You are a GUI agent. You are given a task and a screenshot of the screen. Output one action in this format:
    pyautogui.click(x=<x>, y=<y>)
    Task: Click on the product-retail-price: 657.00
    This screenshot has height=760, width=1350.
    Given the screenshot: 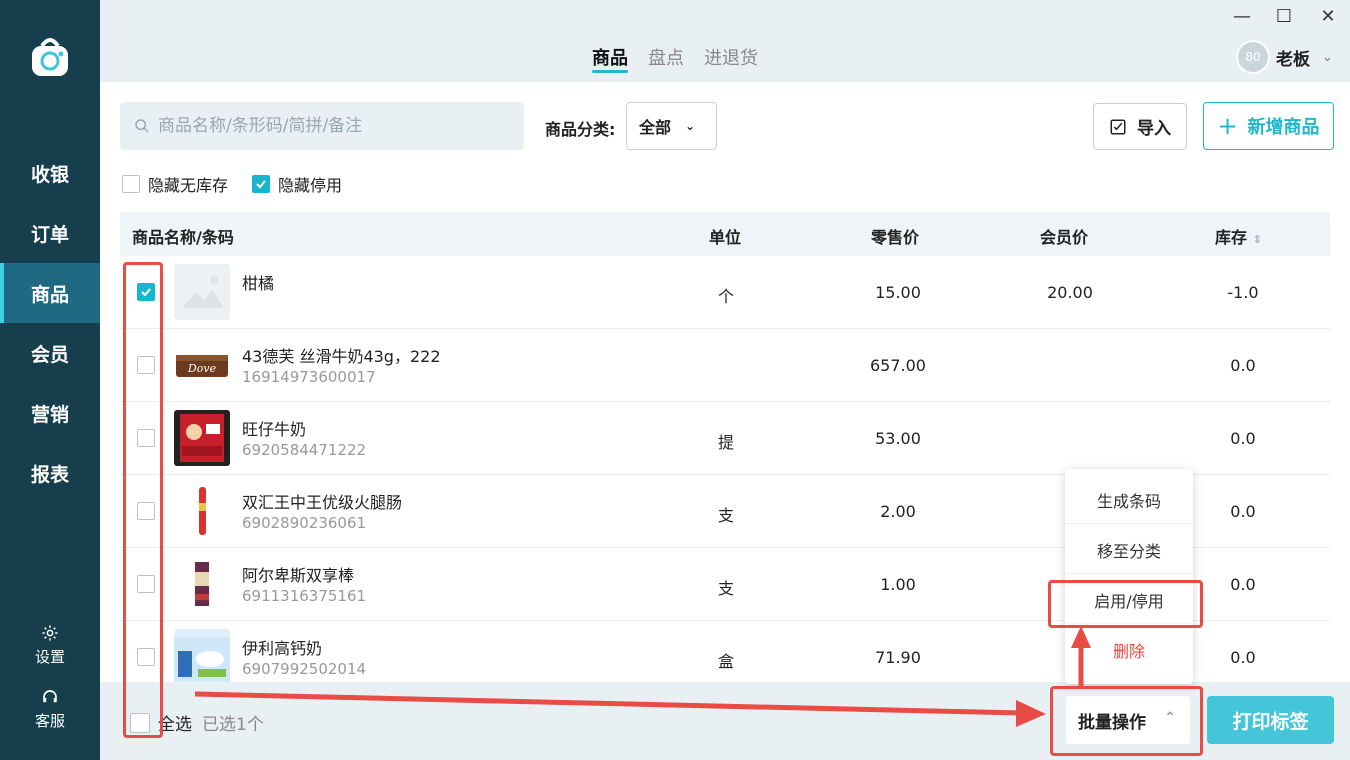 What is the action you would take?
    pyautogui.click(x=898, y=365)
    